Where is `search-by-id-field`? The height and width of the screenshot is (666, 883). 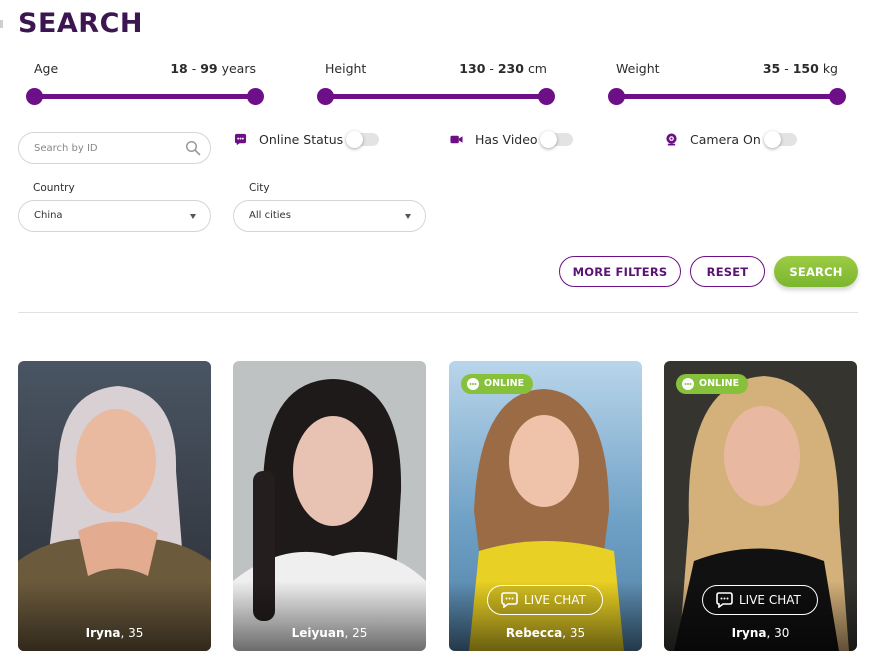
search-by-id-field is located at coordinates (114, 148).